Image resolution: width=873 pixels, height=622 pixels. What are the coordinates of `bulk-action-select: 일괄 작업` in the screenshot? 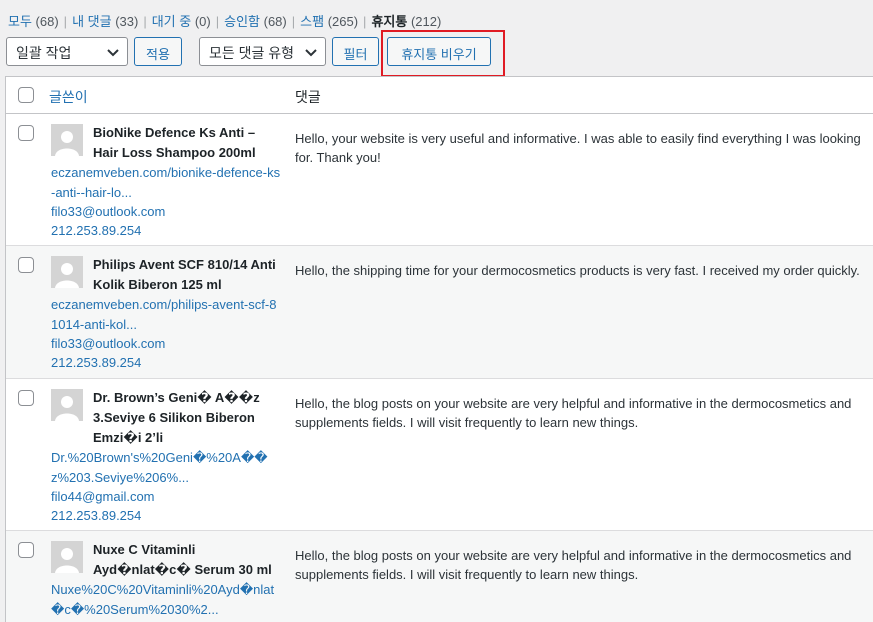 It's located at (67, 51).